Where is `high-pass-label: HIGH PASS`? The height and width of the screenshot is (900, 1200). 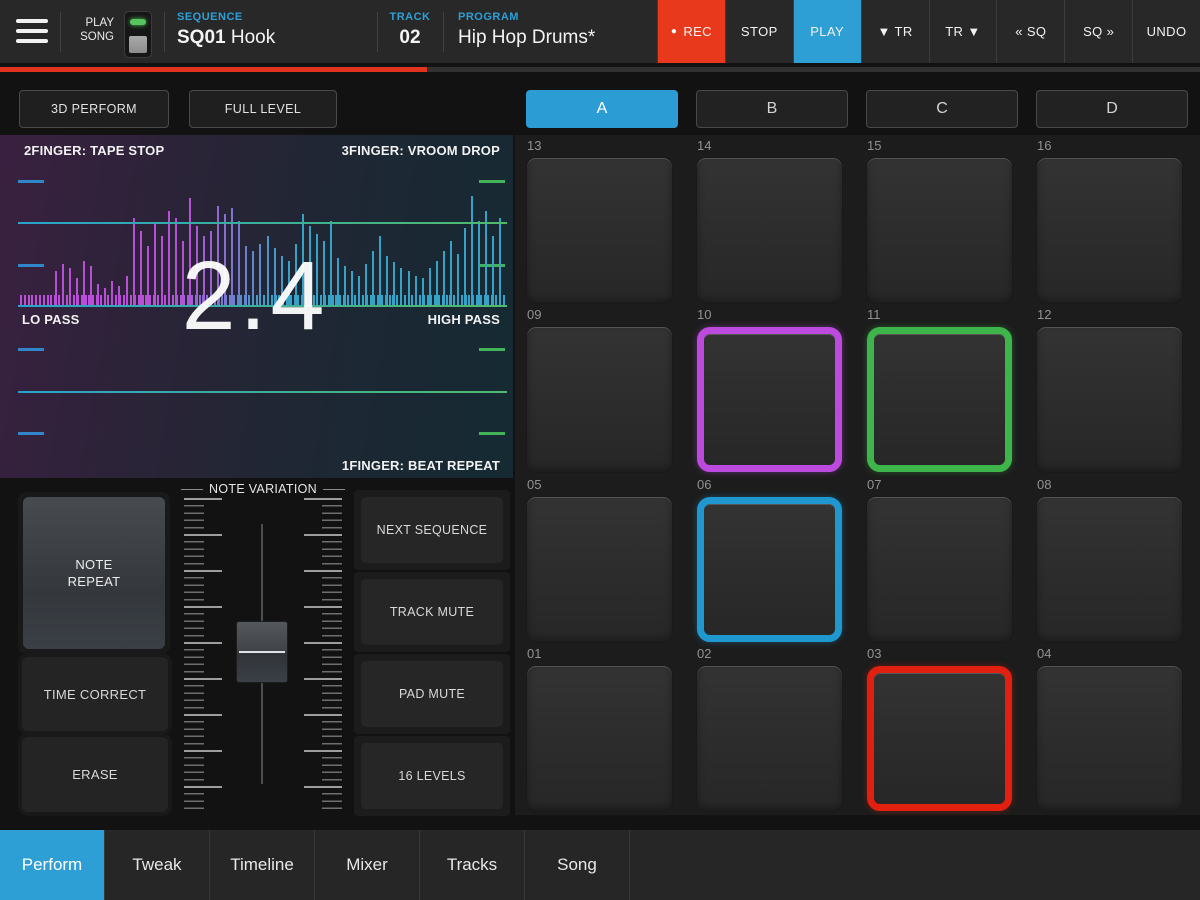 high-pass-label: HIGH PASS is located at coordinates (463, 319).